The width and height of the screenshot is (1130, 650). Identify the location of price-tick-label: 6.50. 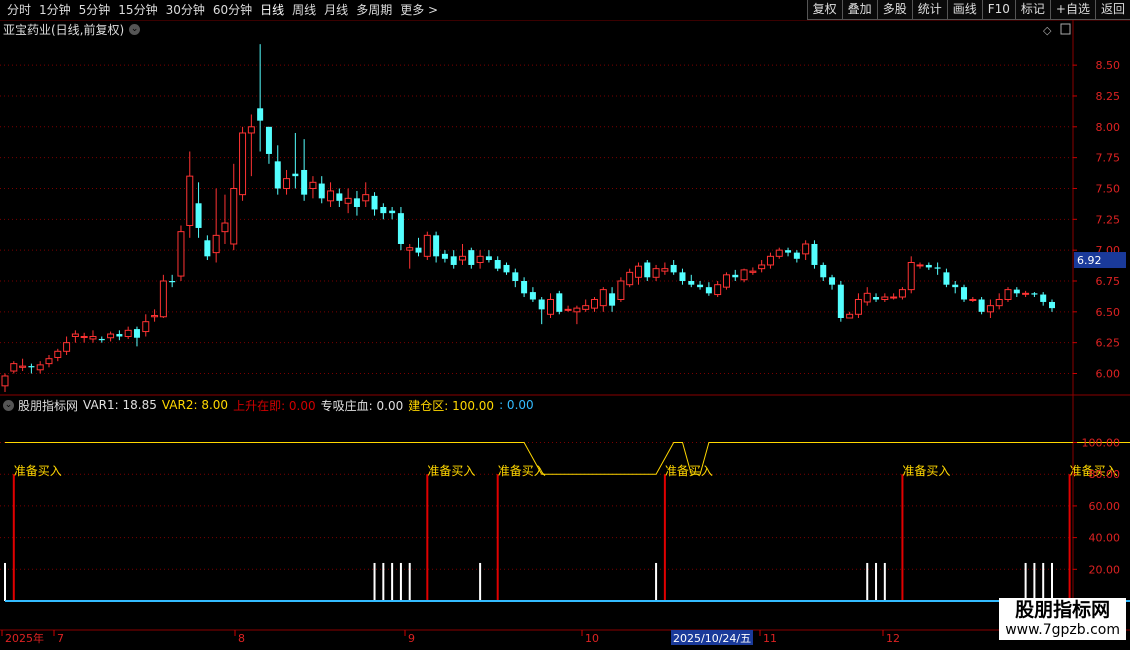
(1108, 312).